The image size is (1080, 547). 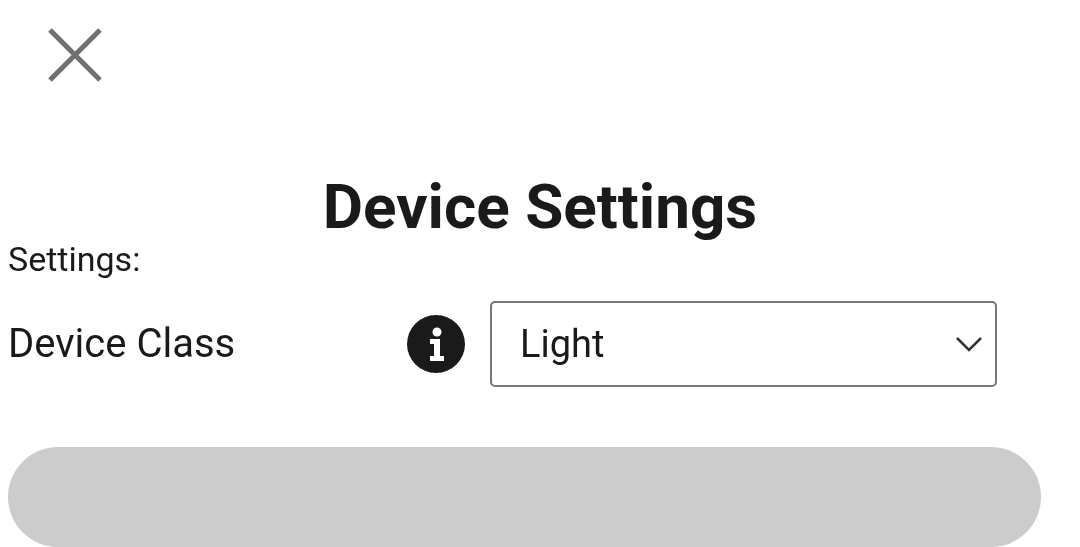 What do you see at coordinates (743, 344) in the screenshot?
I see `device-class-select: Light` at bounding box center [743, 344].